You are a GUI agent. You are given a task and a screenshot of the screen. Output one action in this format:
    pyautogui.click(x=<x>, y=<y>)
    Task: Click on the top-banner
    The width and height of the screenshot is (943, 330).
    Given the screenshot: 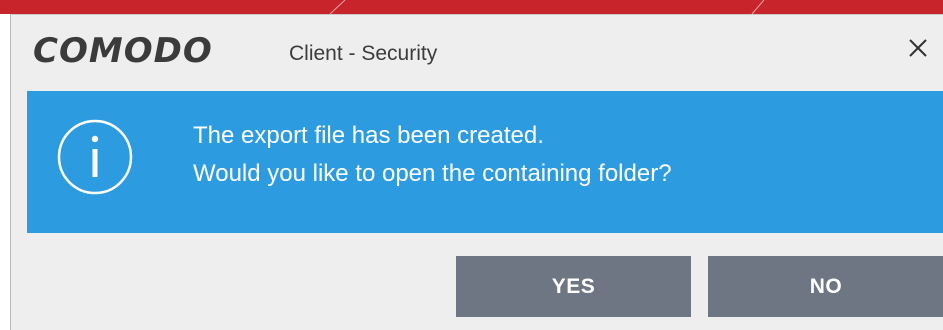 What is the action you would take?
    pyautogui.click(x=471, y=7)
    